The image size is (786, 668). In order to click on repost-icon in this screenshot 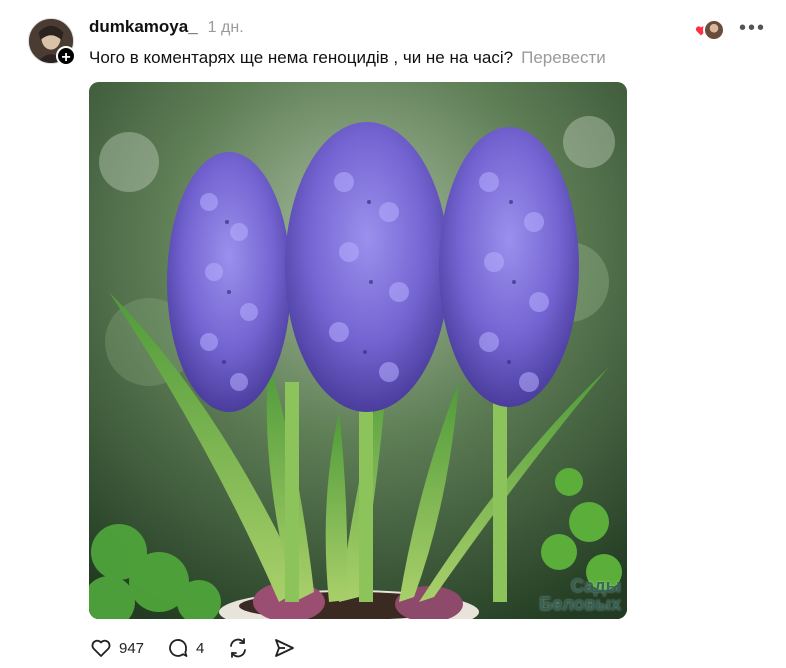, I will do `click(238, 648)`.